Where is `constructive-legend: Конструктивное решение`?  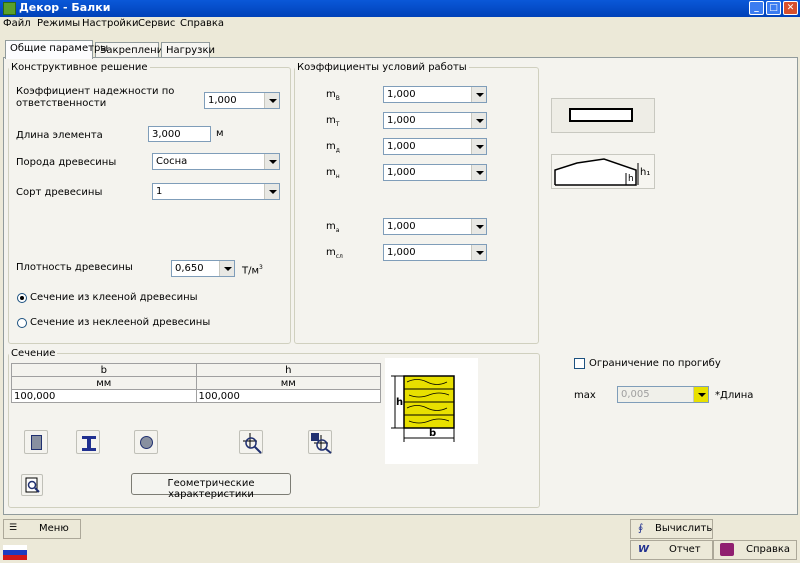 constructive-legend: Конструктивное решение is located at coordinates (79, 67).